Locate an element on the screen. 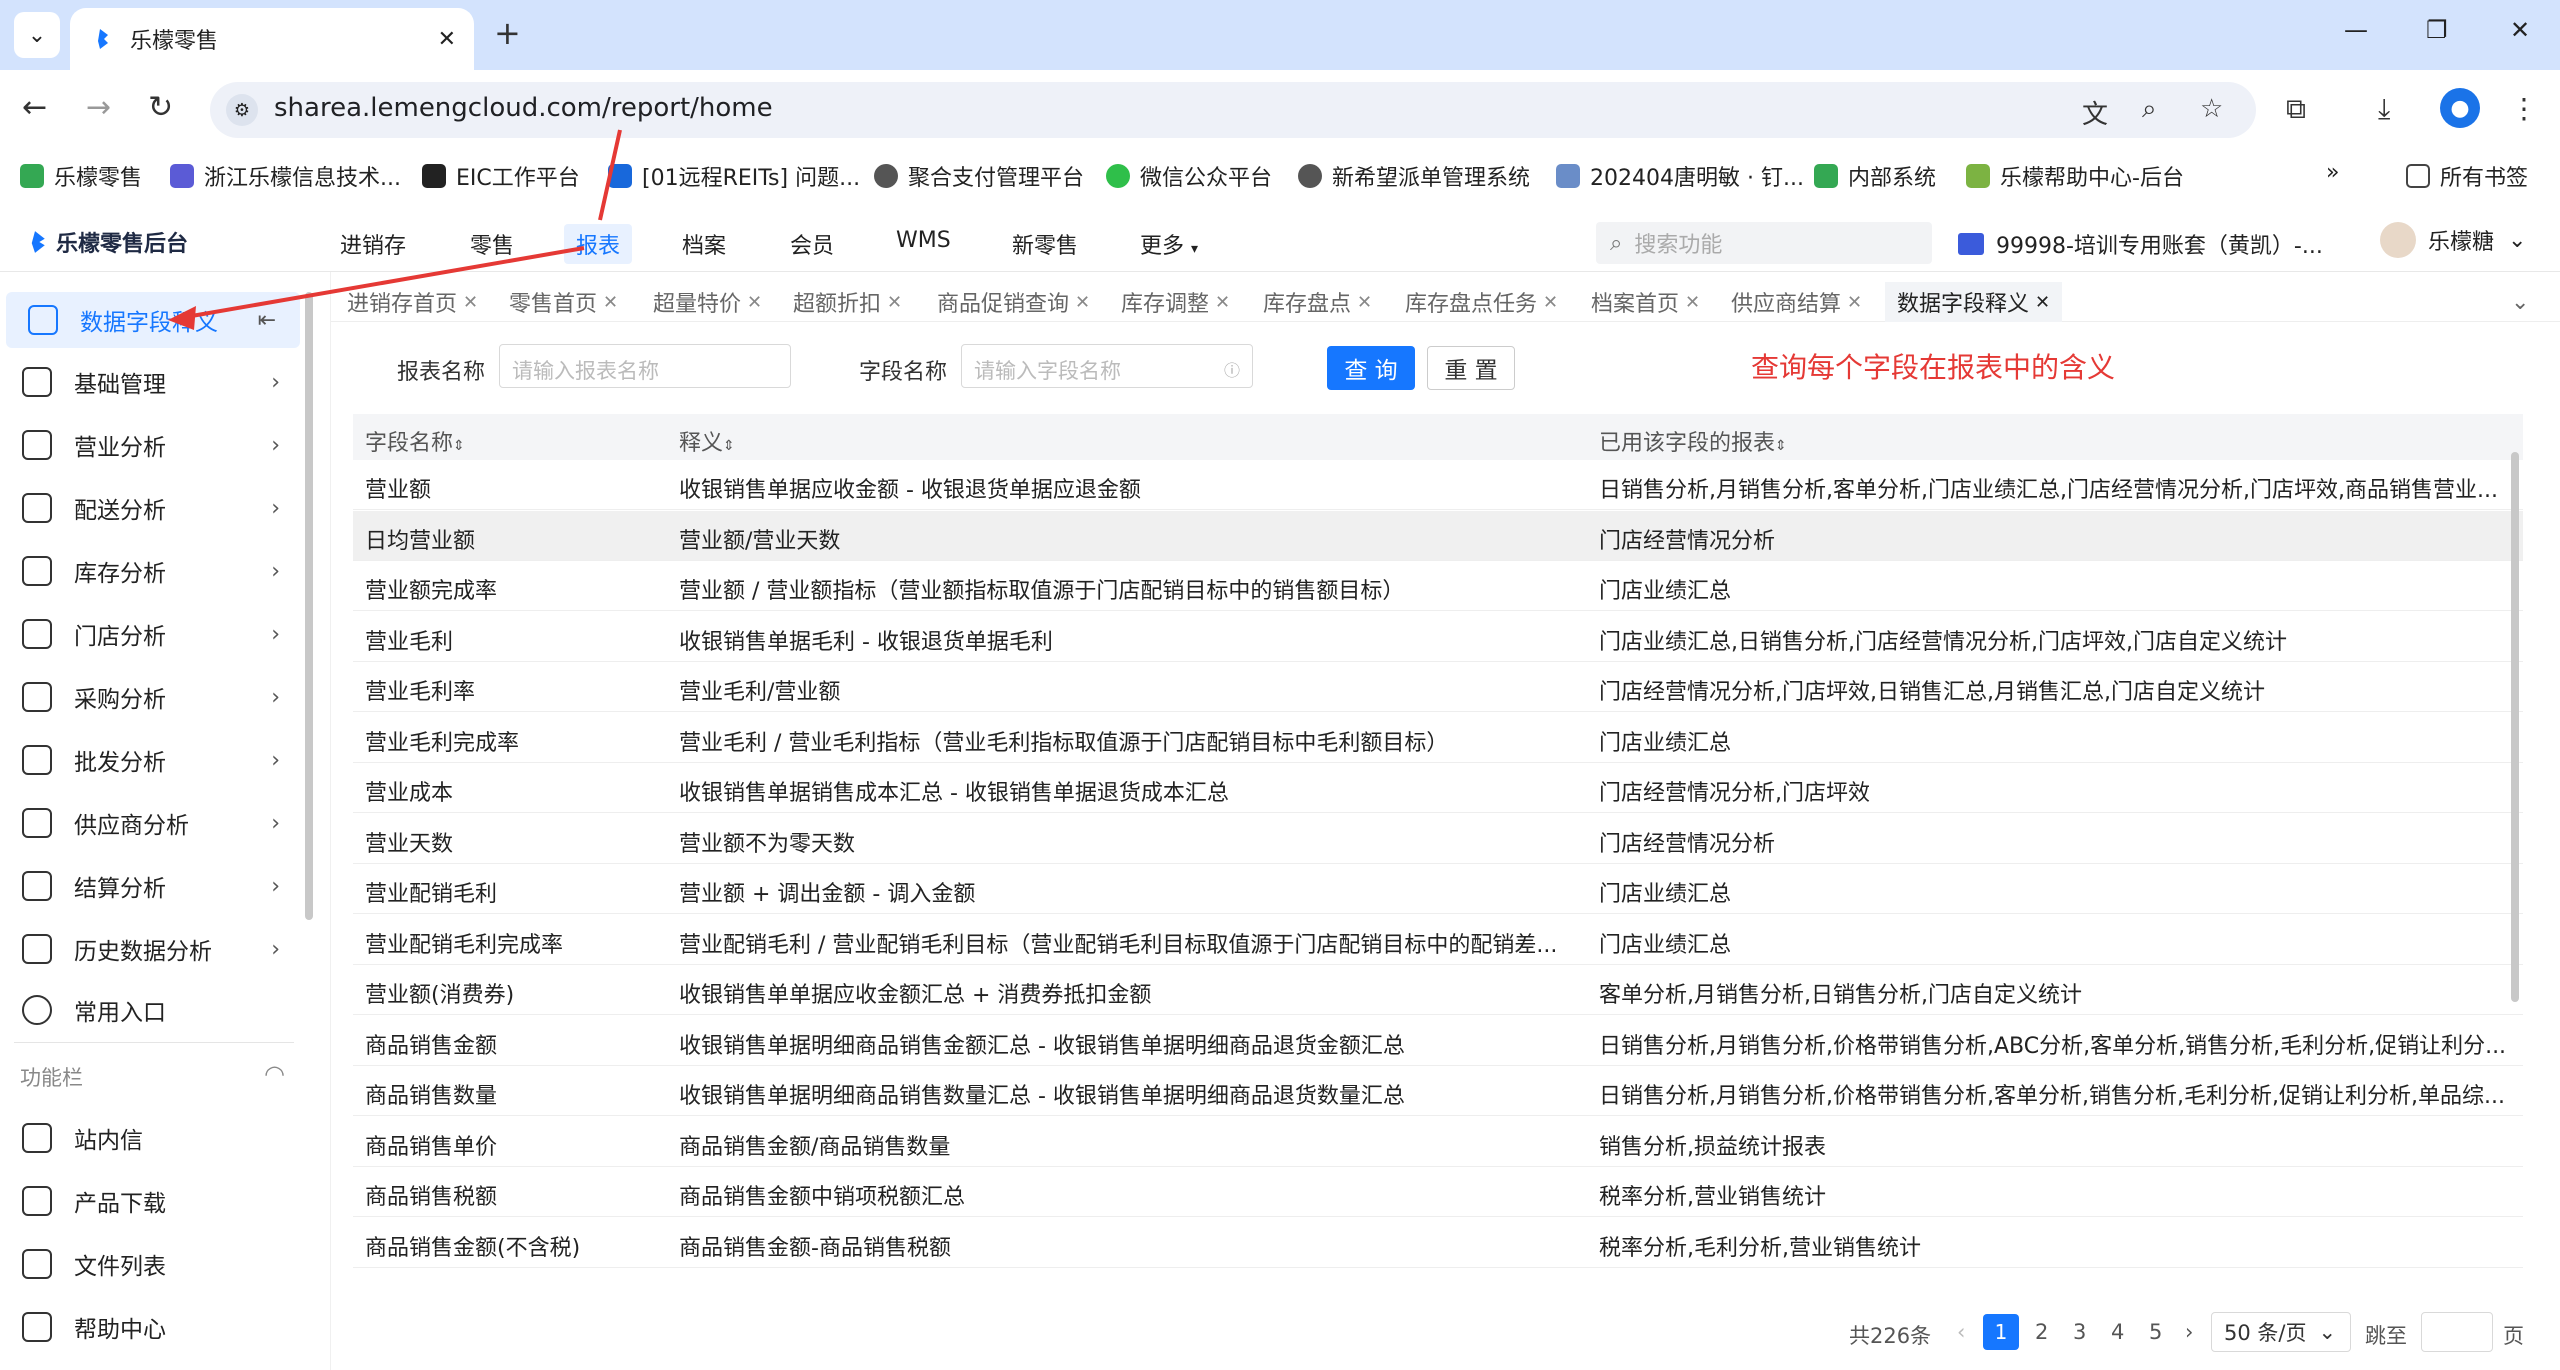 The width and height of the screenshot is (2560, 1370). zoom-icon: ⌕ is located at coordinates (2149, 109).